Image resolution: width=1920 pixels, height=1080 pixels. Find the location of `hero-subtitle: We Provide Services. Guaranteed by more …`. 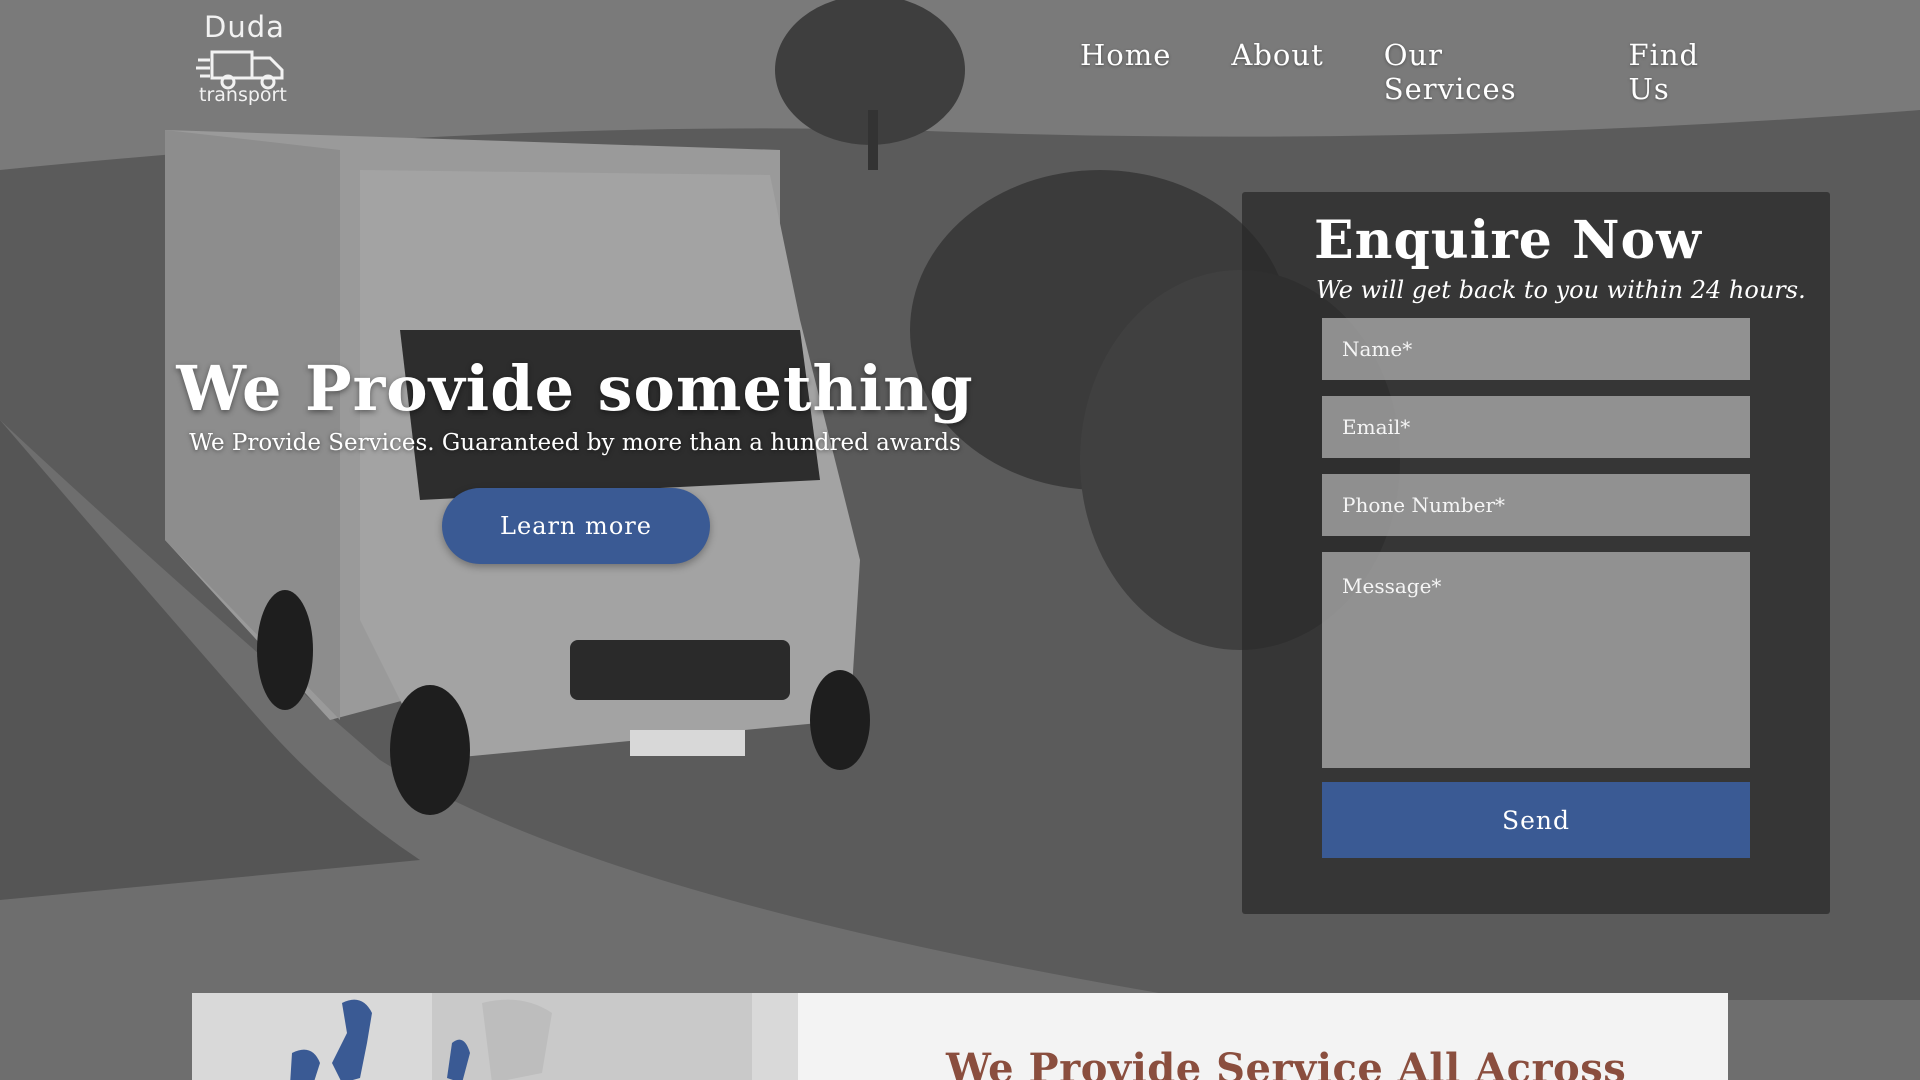

hero-subtitle: We Provide Services. Guaranteed by more … is located at coordinates (575, 443).